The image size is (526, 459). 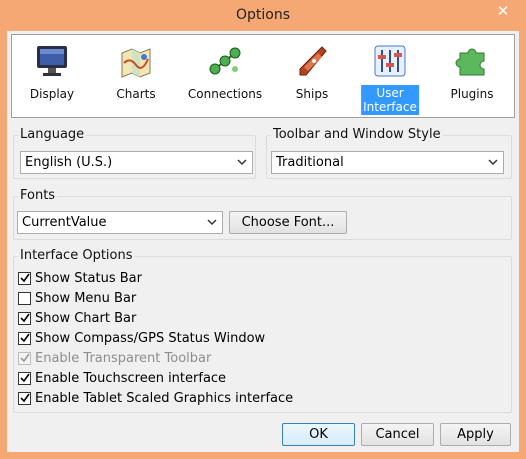 What do you see at coordinates (123, 358) in the screenshot?
I see `checkbox-label: Enable Transparent Toolbar` at bounding box center [123, 358].